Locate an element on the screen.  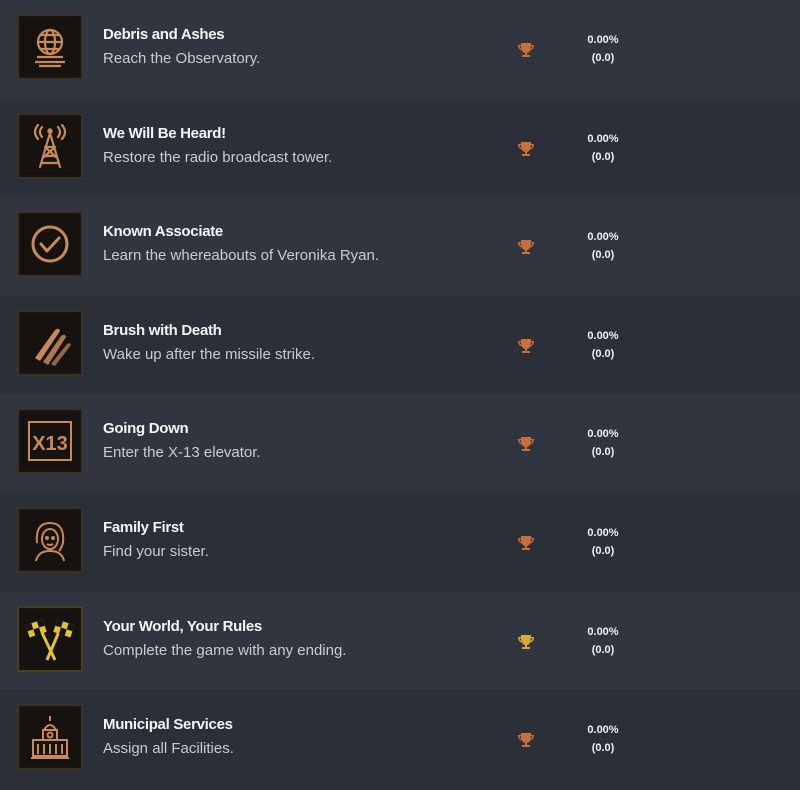
achievement-description: Wake up after the missile strike. is located at coordinates (209, 354).